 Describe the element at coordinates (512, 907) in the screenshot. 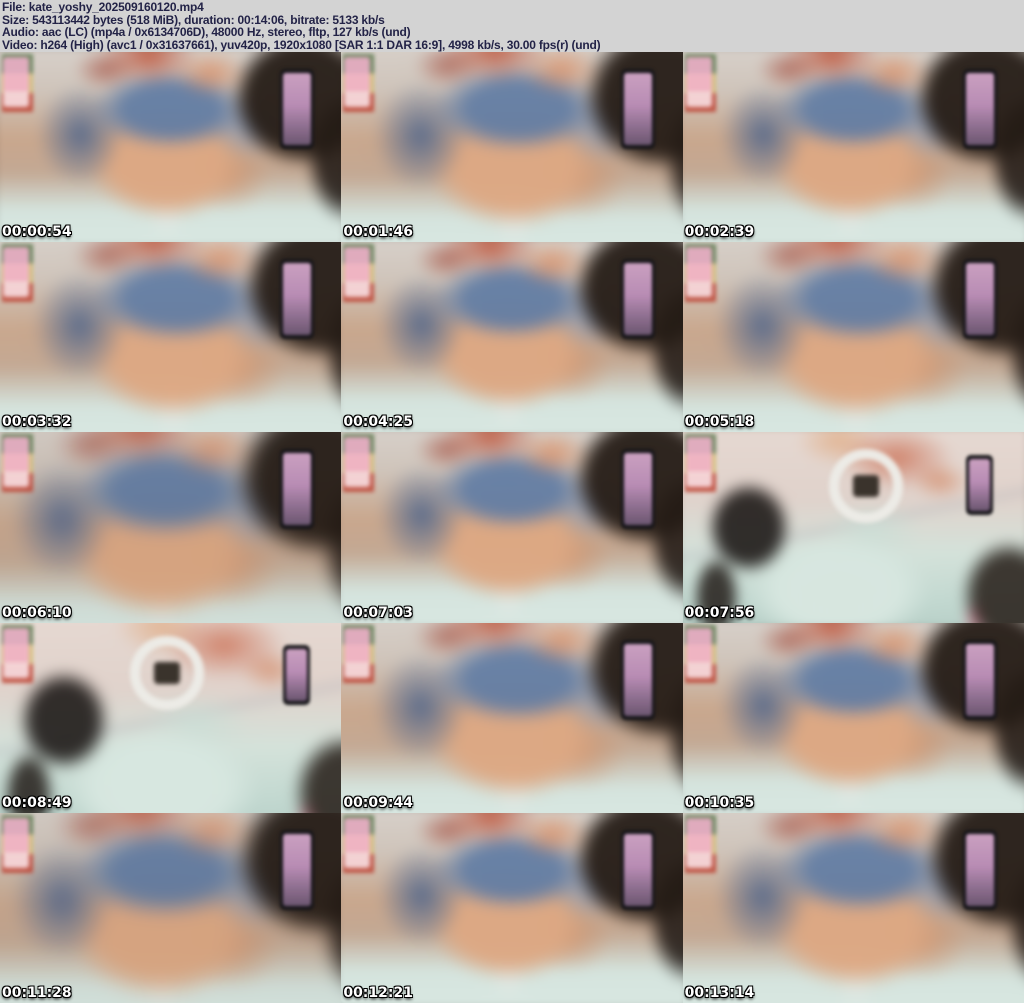

I see `video-thumbnail: 00:12:21` at that location.